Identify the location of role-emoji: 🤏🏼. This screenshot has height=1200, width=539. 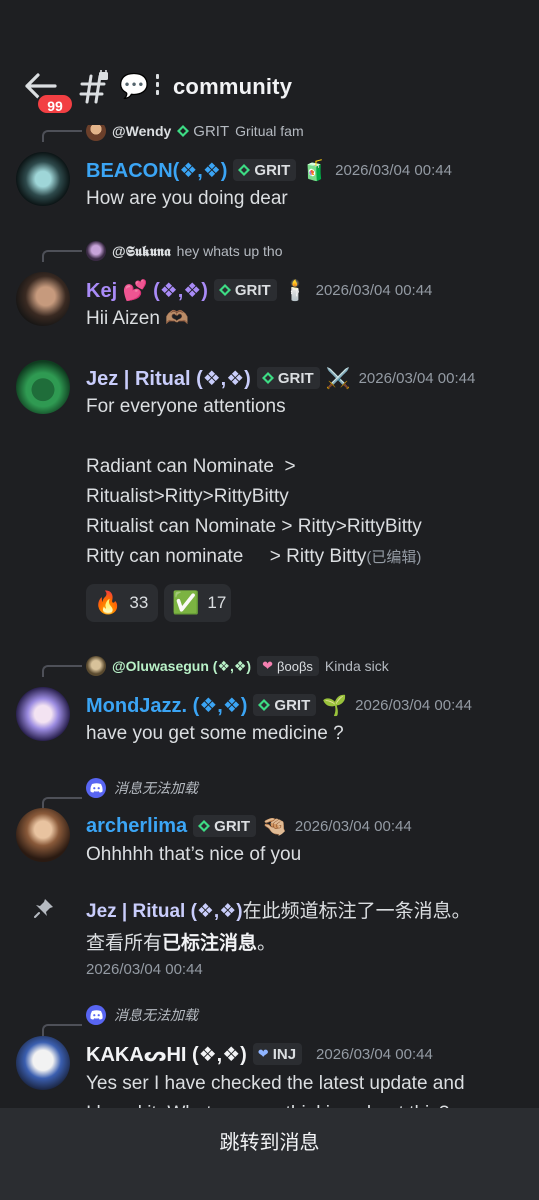
(274, 826).